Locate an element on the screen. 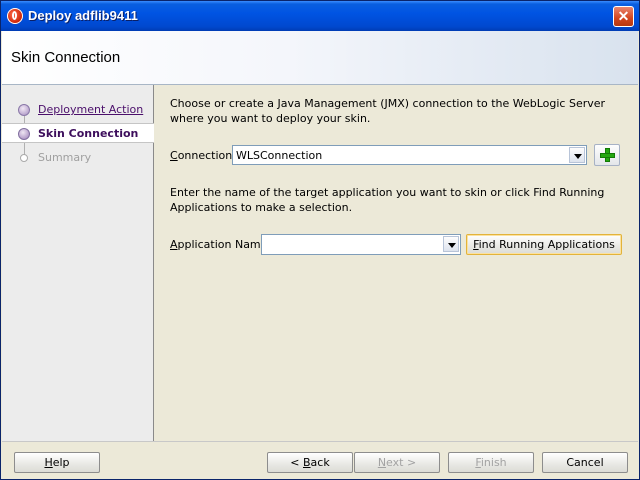  cancel-button: Cancel is located at coordinates (585, 462).